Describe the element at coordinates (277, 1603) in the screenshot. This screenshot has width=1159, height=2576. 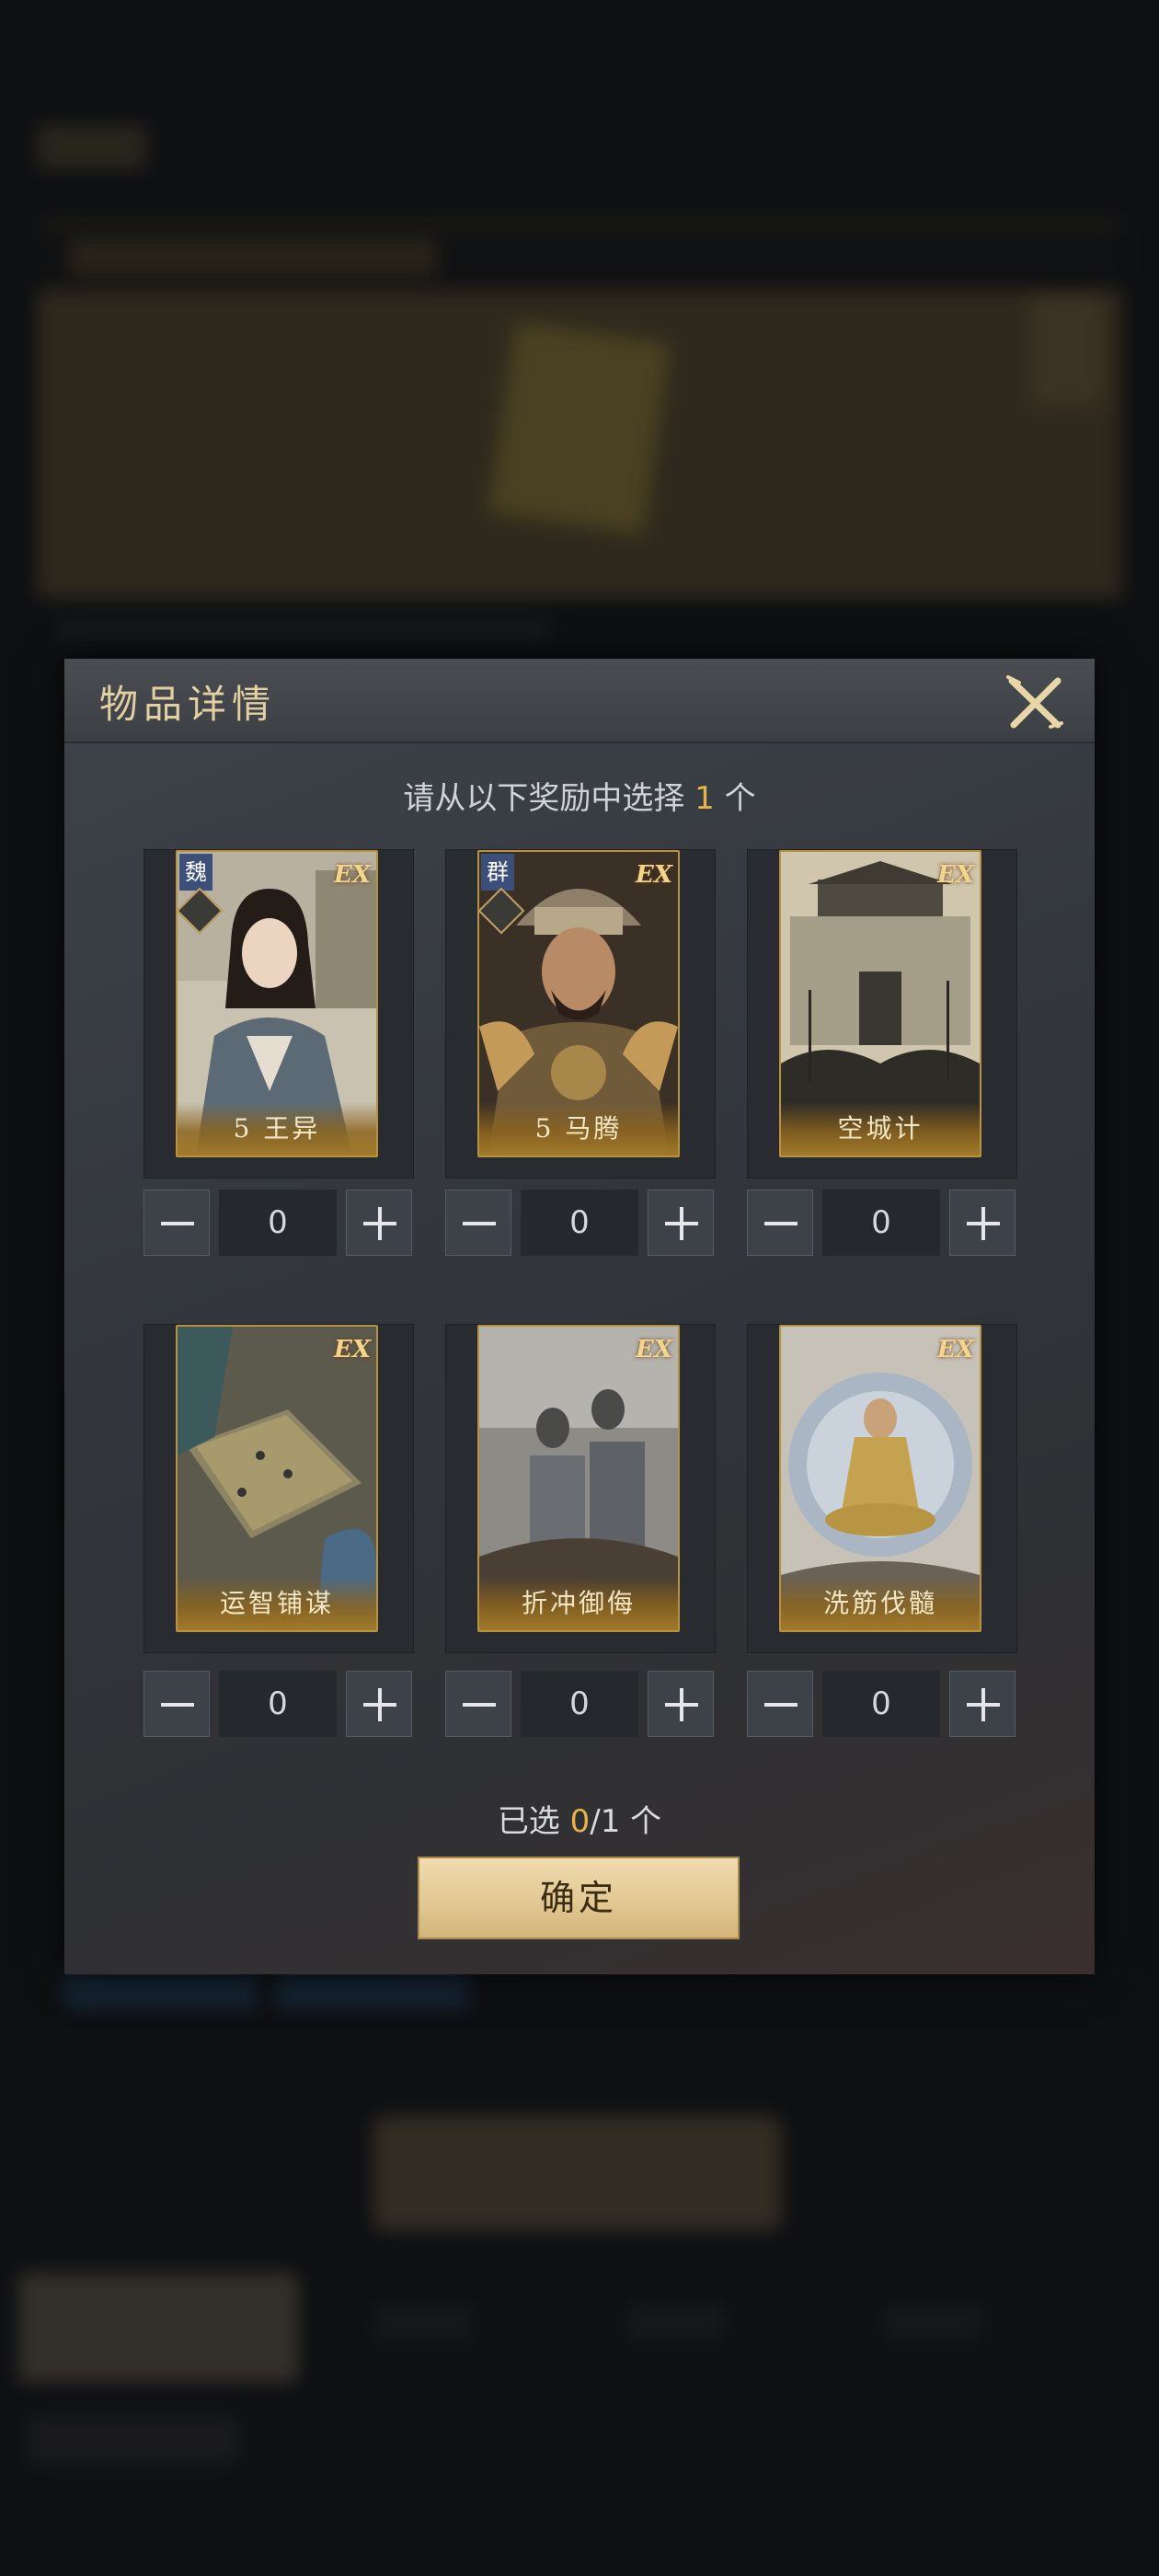
I see `reward-name: 运智铺谋` at that location.